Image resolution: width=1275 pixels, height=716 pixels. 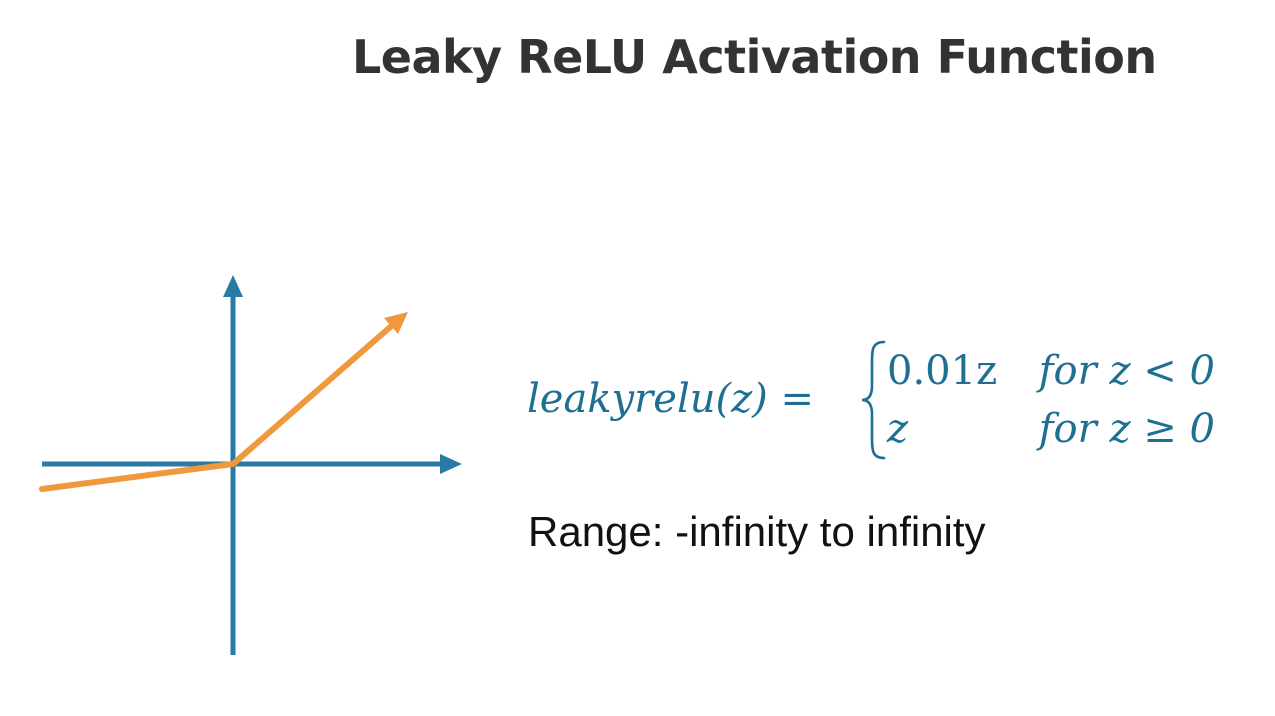 I want to click on case-positive-condition: for z ≥ 0, so click(x=1126, y=429).